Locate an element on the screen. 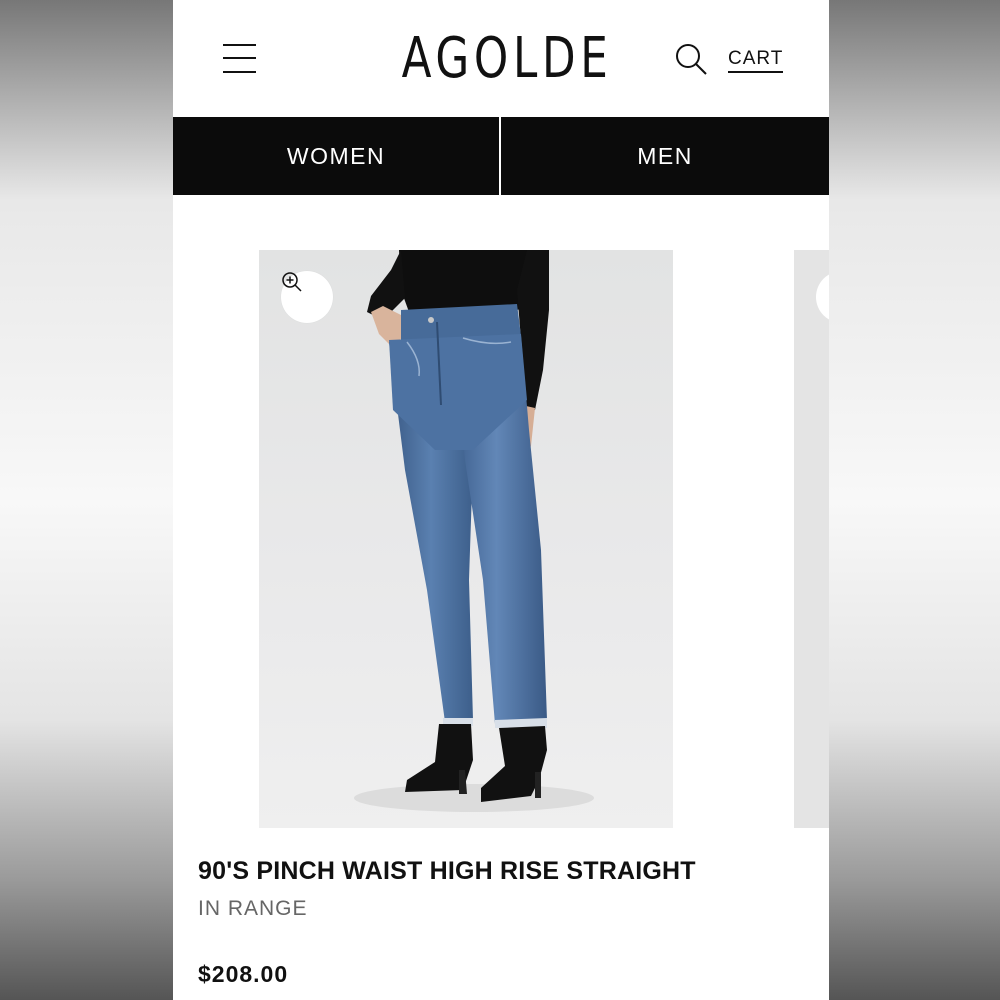 The image size is (1000, 1000). hamburger-menu-icon is located at coordinates (240, 59).